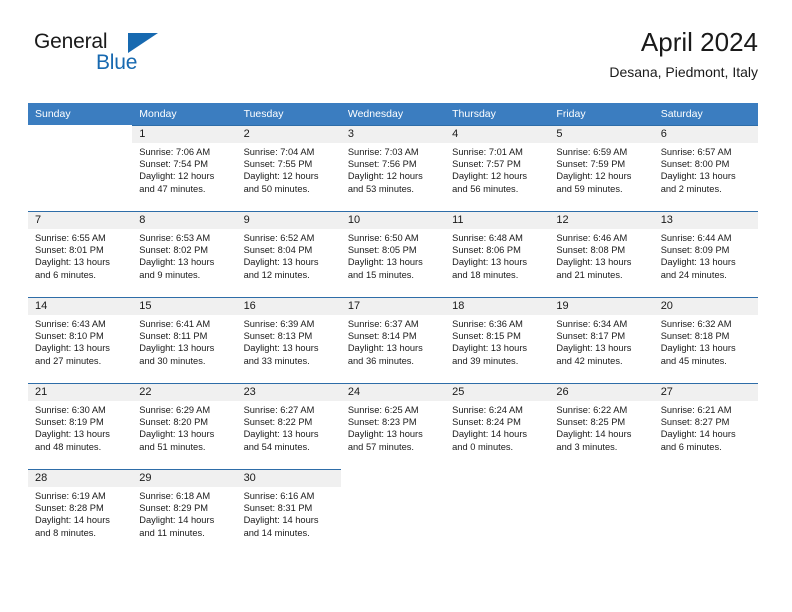 The width and height of the screenshot is (792, 612). What do you see at coordinates (696, 324) in the screenshot?
I see `sunrise-text: Sunrise: 6:32 AM` at bounding box center [696, 324].